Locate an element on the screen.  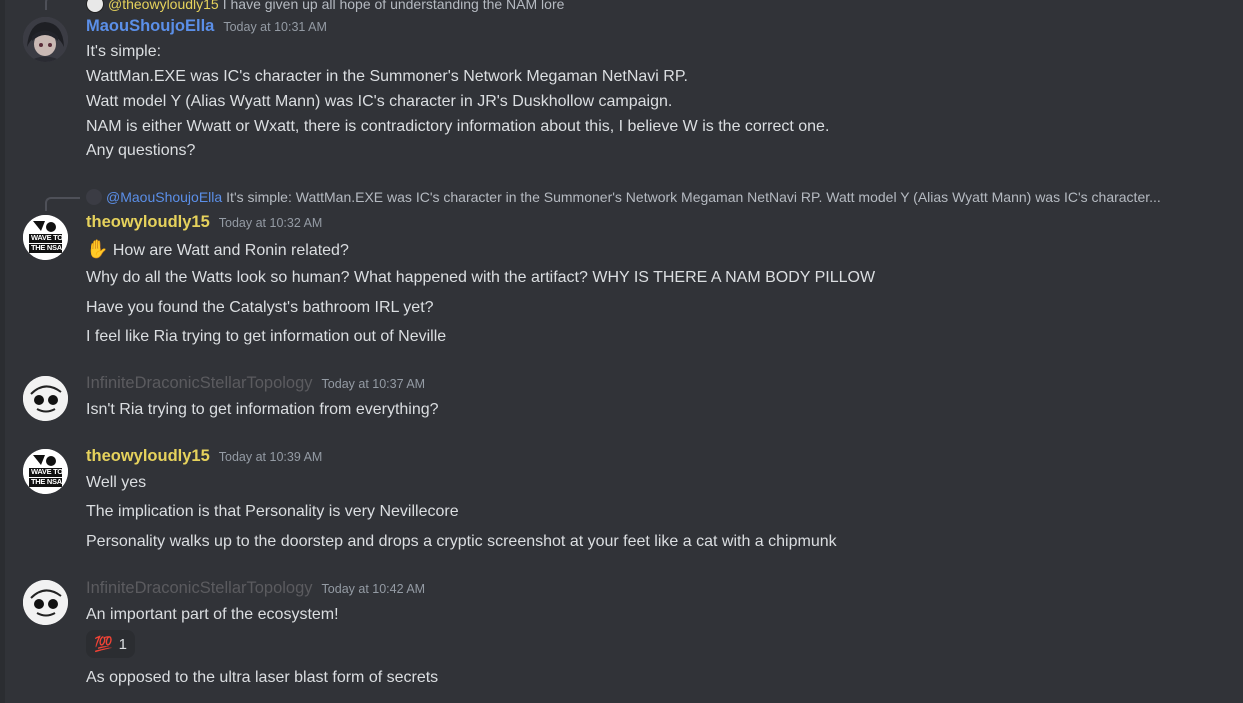
message-line: Well yes is located at coordinates (116, 482).